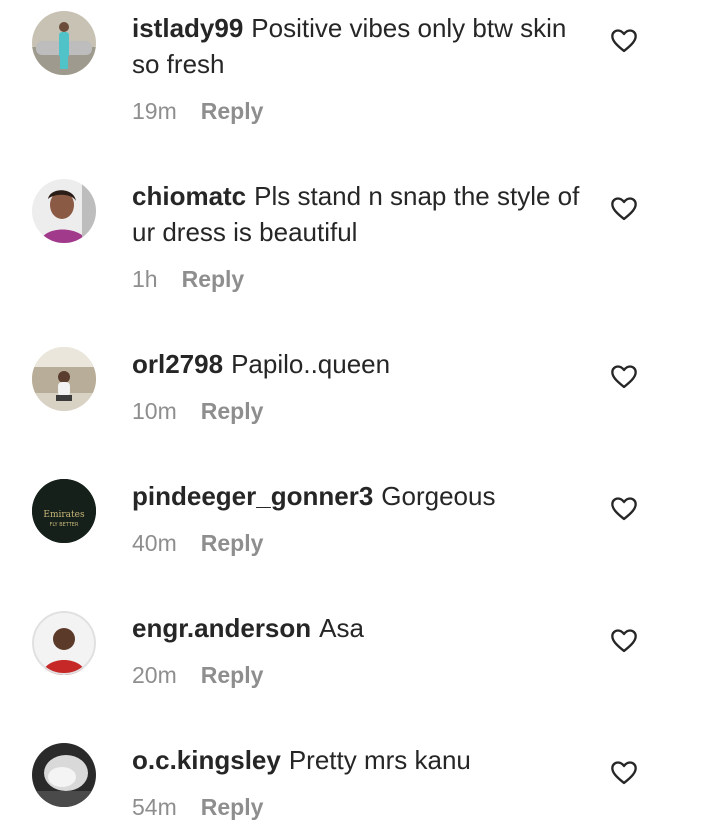  Describe the element at coordinates (438, 496) in the screenshot. I see `comment-text: Gorgeous` at that location.